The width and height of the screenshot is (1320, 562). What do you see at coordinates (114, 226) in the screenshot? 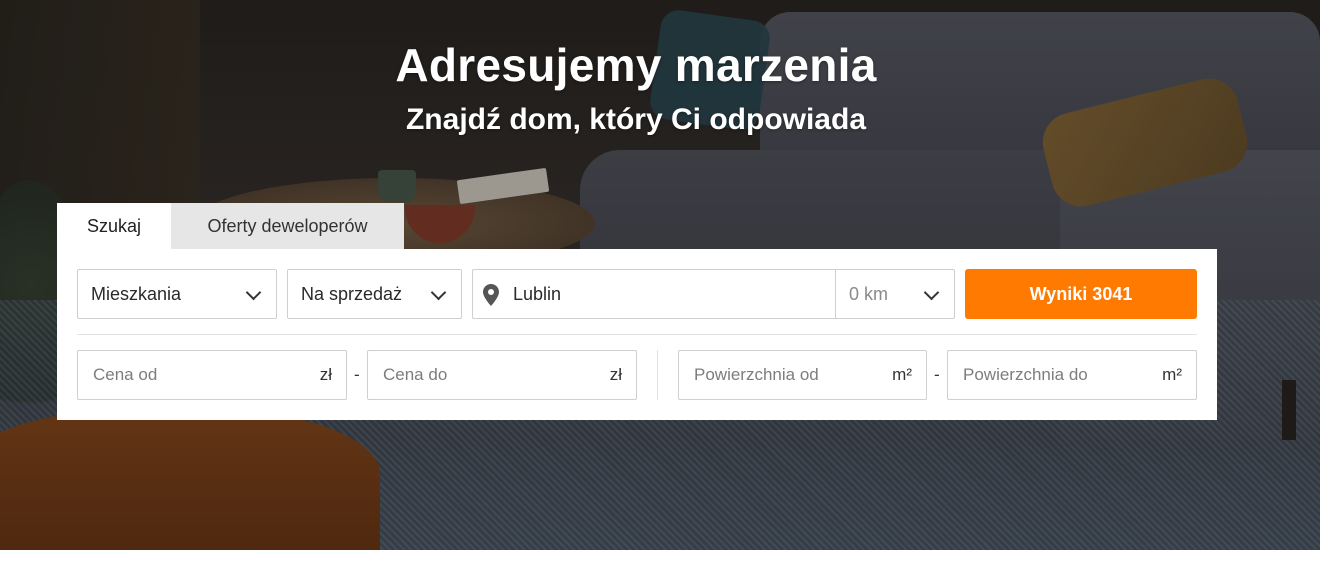
I see `tab-search: Szukaj` at bounding box center [114, 226].